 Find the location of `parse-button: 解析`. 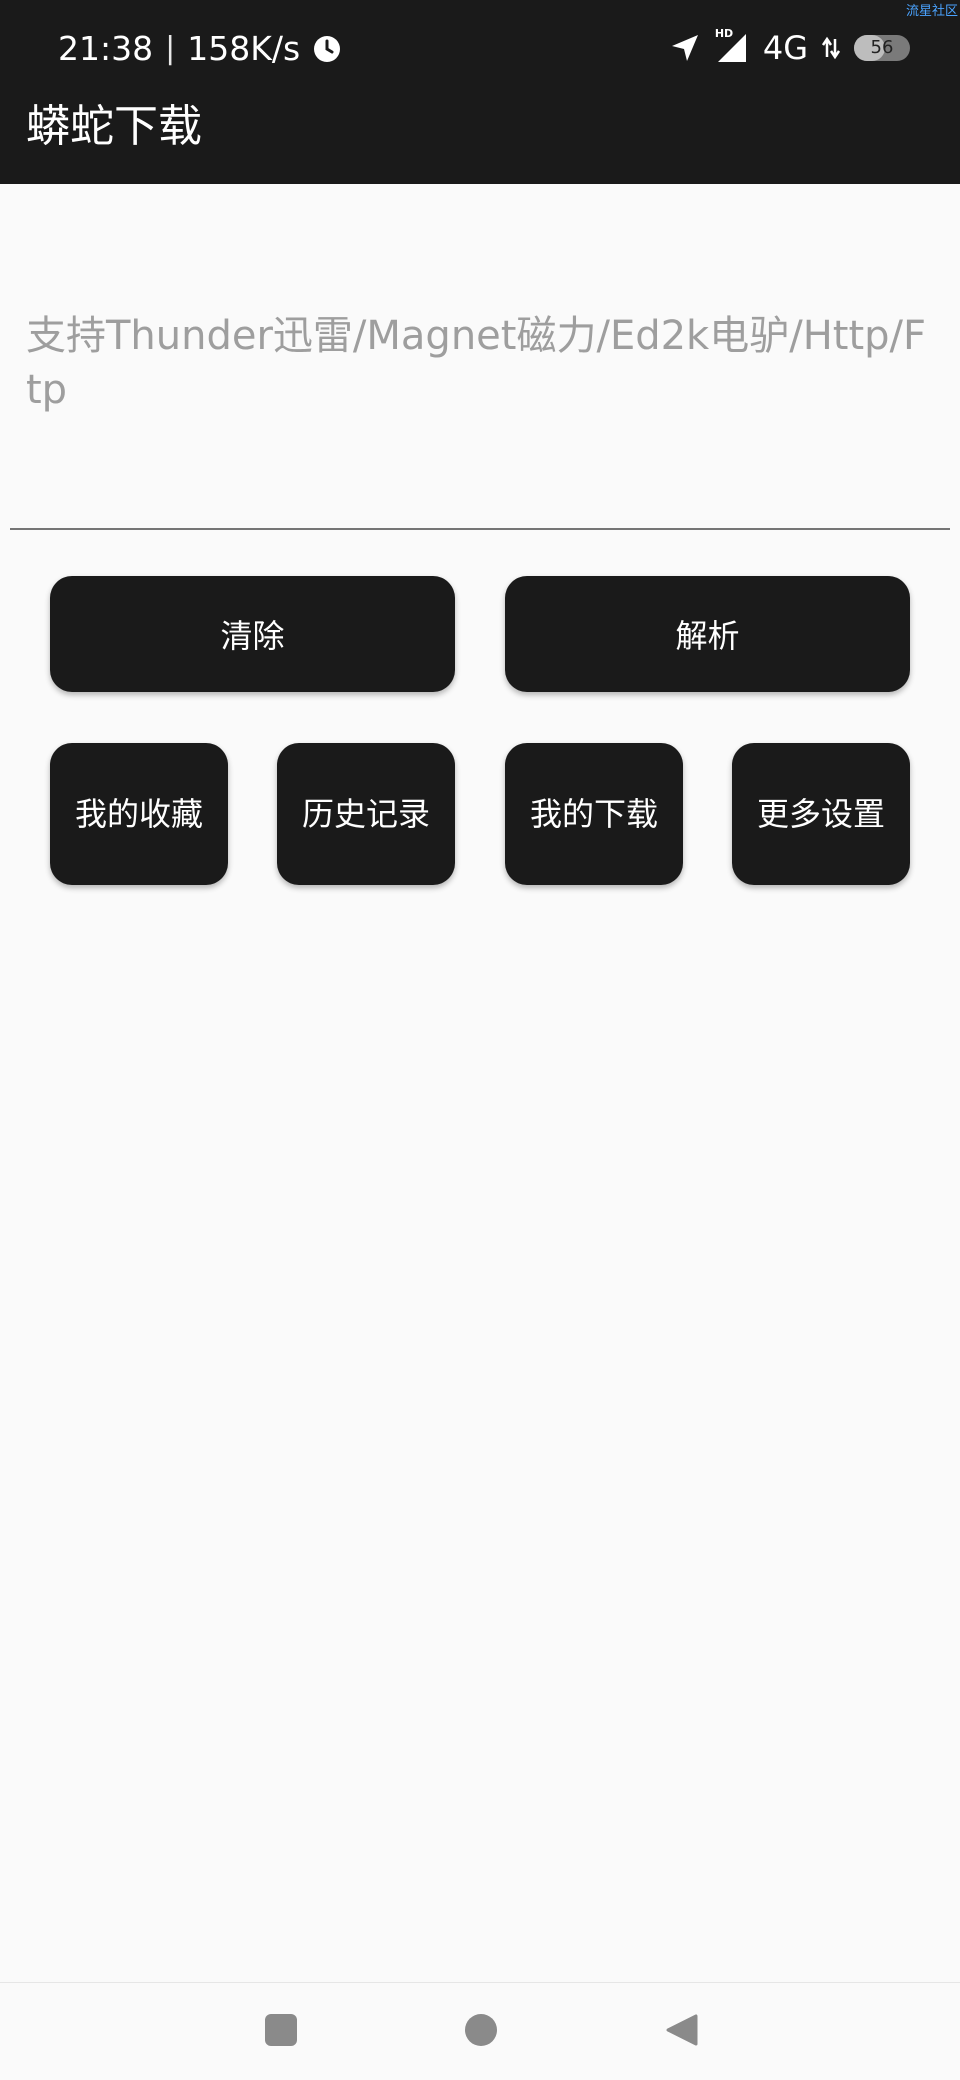

parse-button: 解析 is located at coordinates (707, 634).